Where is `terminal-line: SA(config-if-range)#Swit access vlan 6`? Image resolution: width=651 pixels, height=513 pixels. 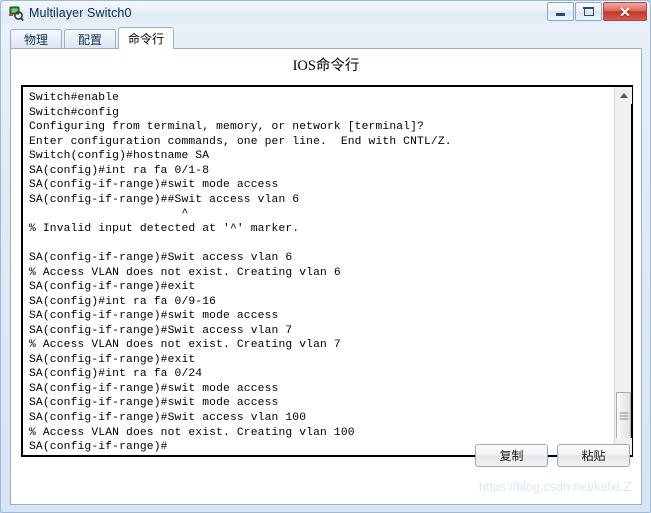
terminal-line: SA(config-if-range)#Swit access vlan 6 is located at coordinates (161, 258).